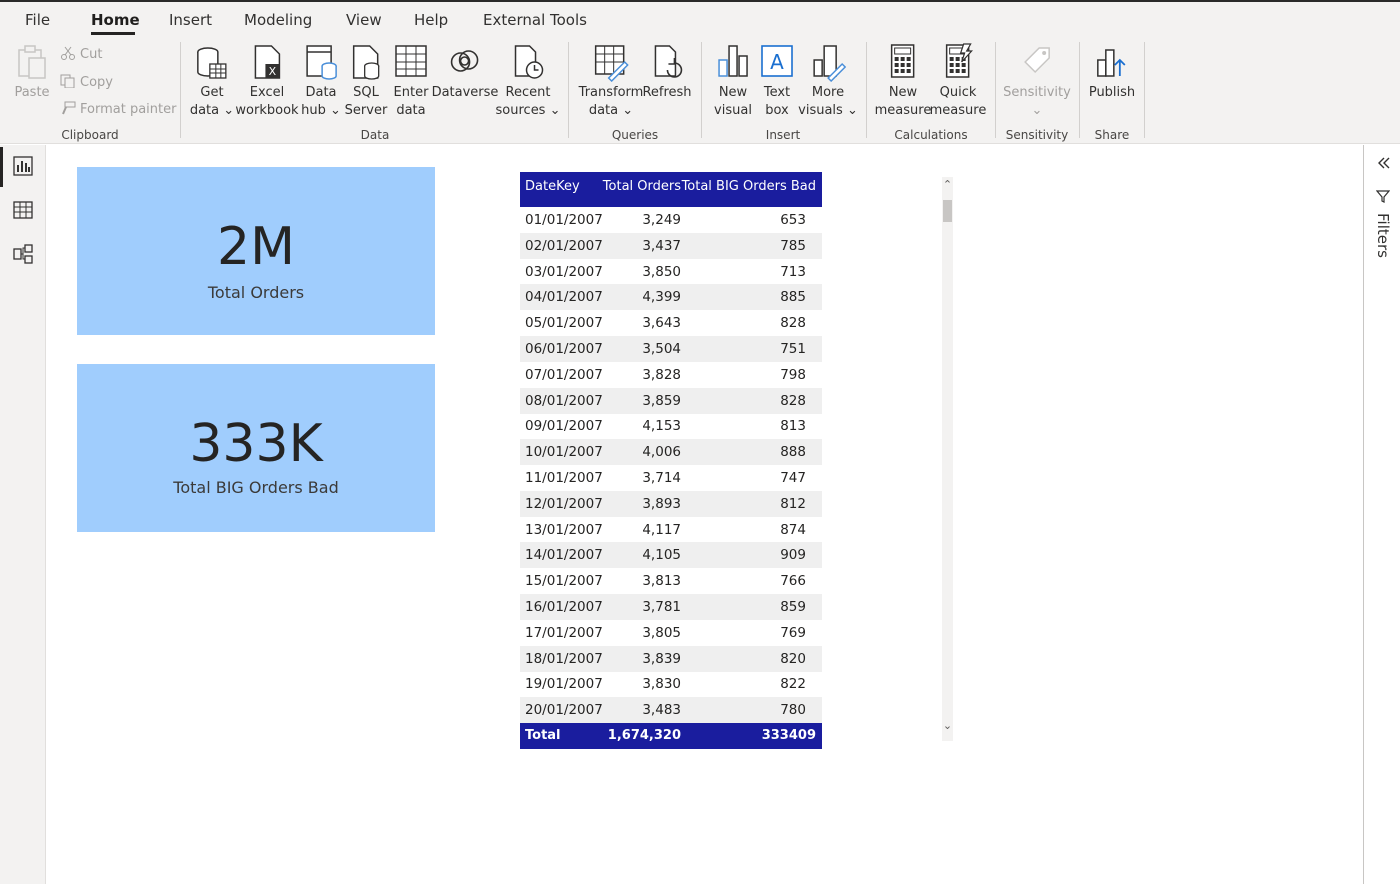 Image resolution: width=1400 pixels, height=884 pixels. I want to click on enter-data-button: Enter data, so click(411, 81).